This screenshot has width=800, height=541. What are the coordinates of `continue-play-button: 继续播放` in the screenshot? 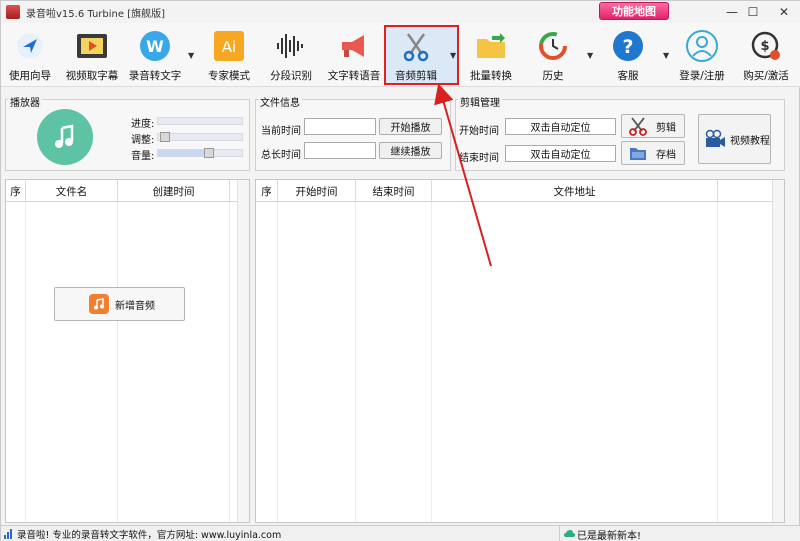 It's located at (410, 150).